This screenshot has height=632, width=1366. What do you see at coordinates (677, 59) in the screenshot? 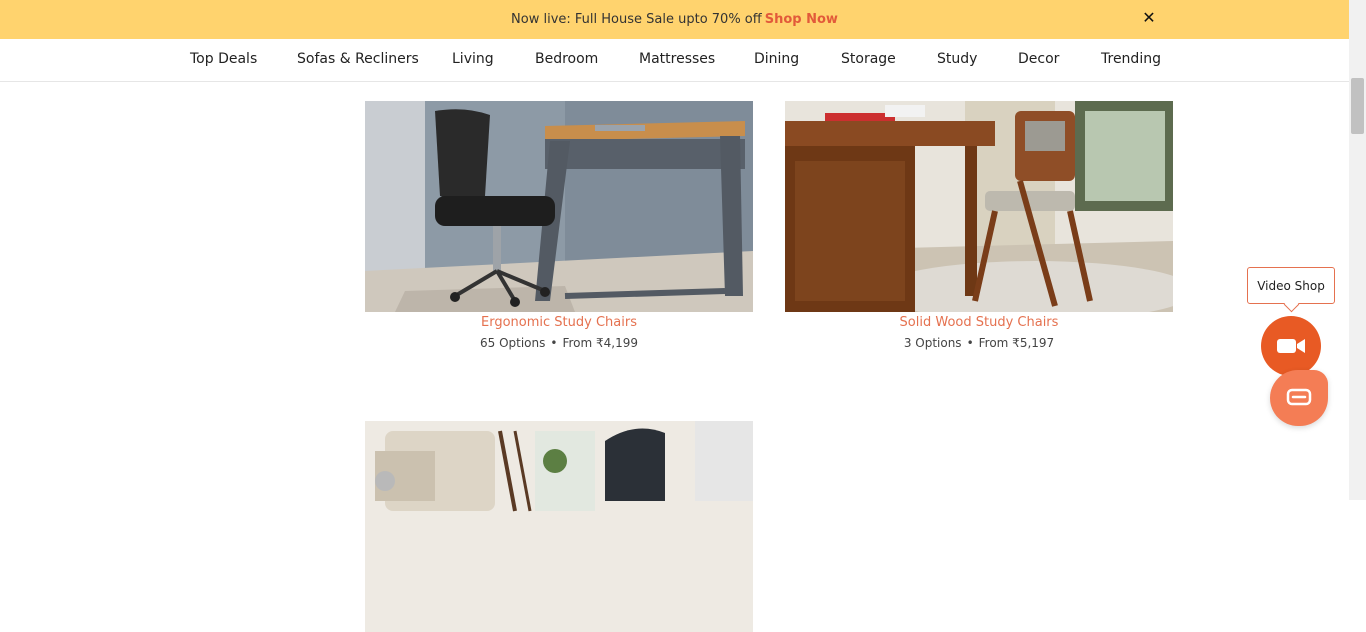
I see `nav-item-mattresses: Mattresses` at bounding box center [677, 59].